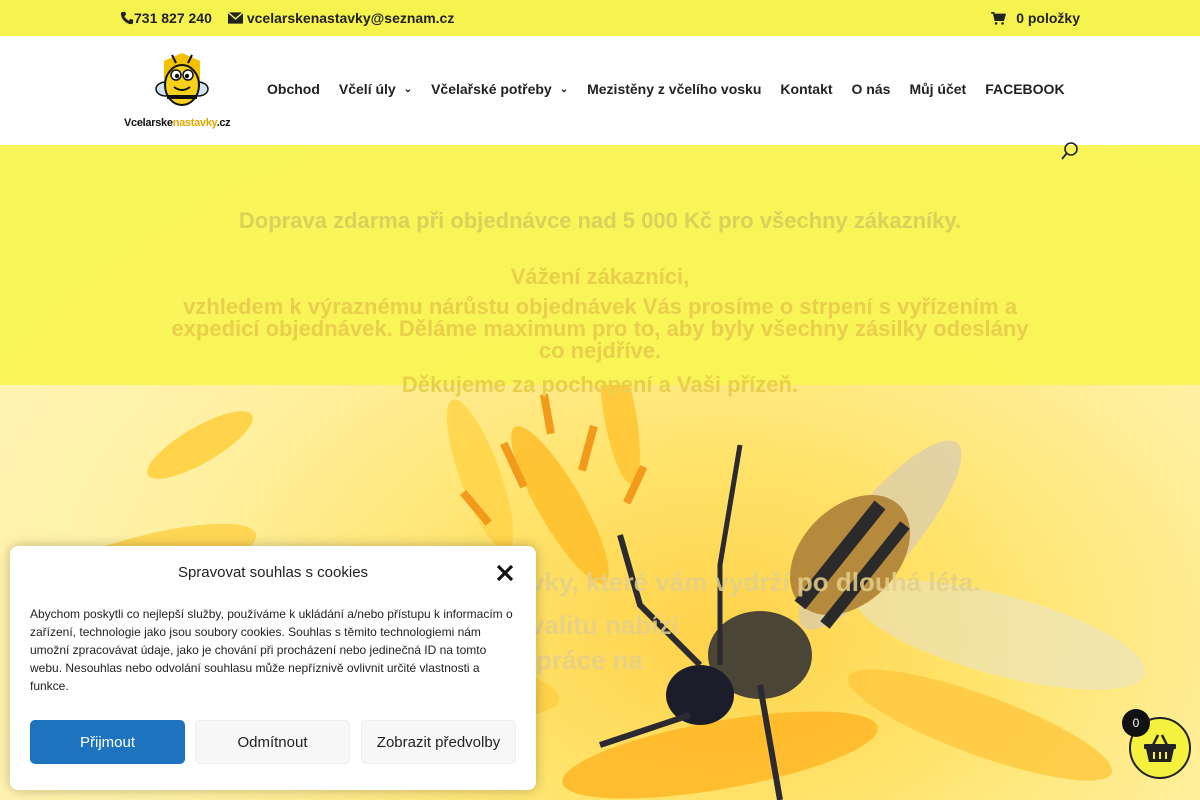  I want to click on shopping-cart-icon, so click(999, 18).